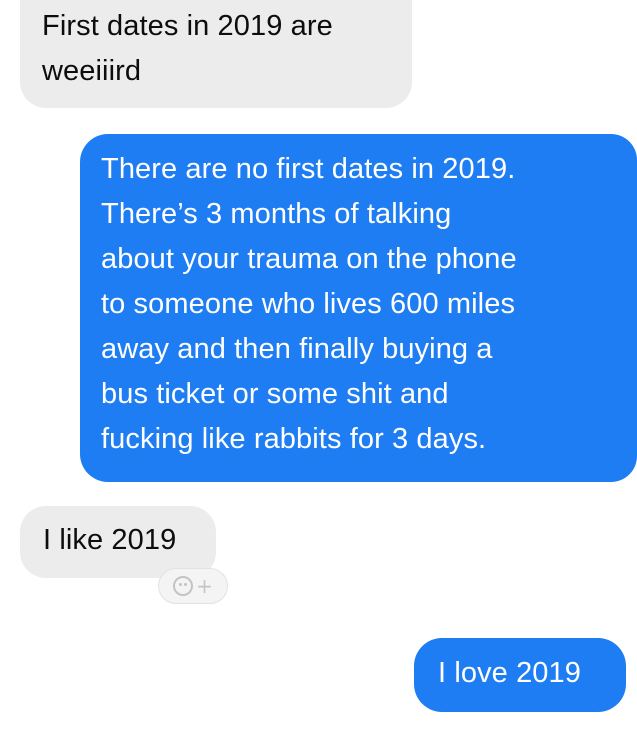 This screenshot has height=740, width=637. I want to click on add-reaction-button: +, so click(193, 586).